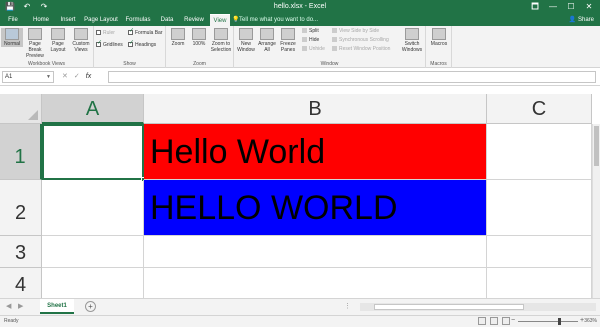 The width and height of the screenshot is (600, 327). Describe the element at coordinates (596, 146) in the screenshot. I see `vertical-scroll-thumb` at that location.